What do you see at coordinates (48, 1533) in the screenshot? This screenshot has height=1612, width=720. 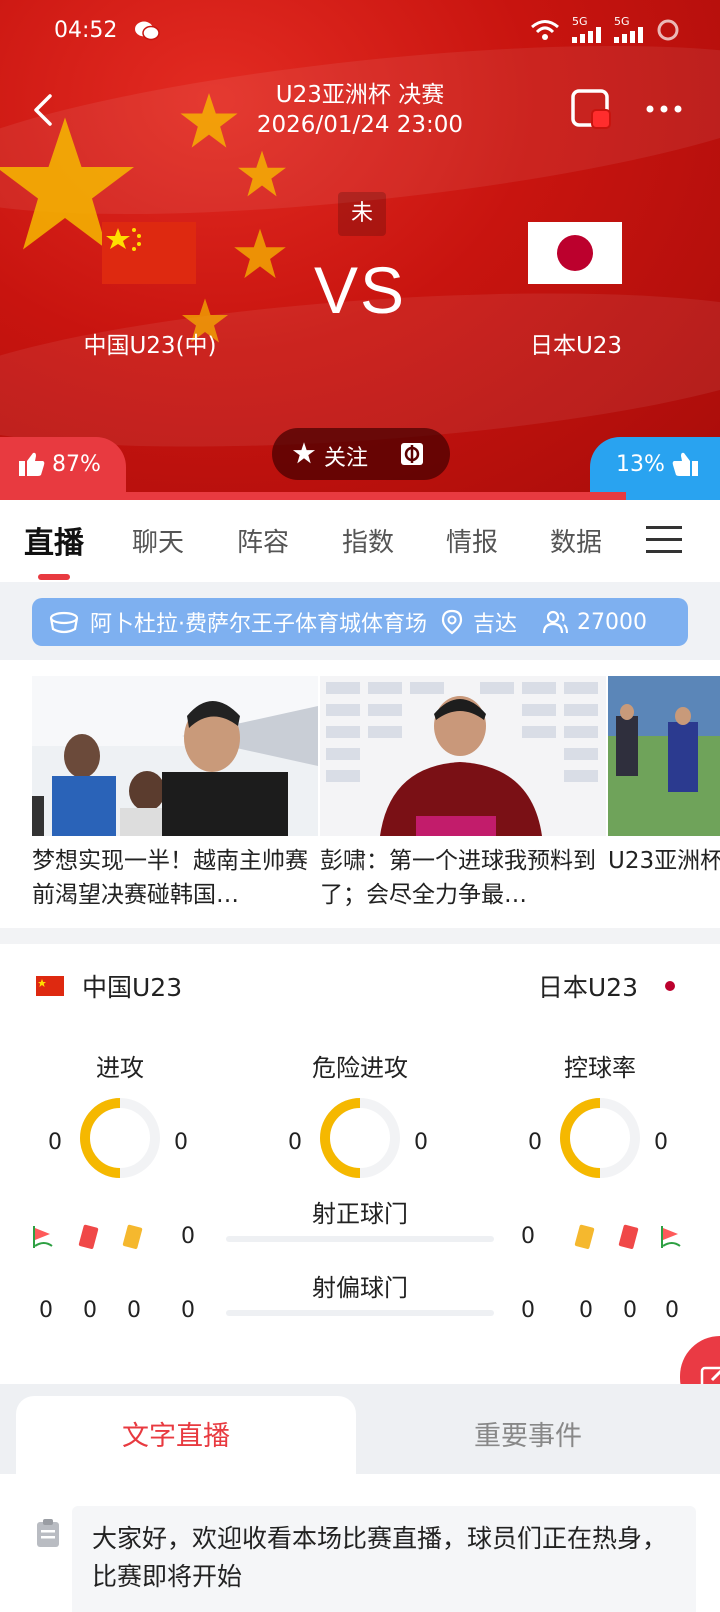 I see `clipboard-icon` at bounding box center [48, 1533].